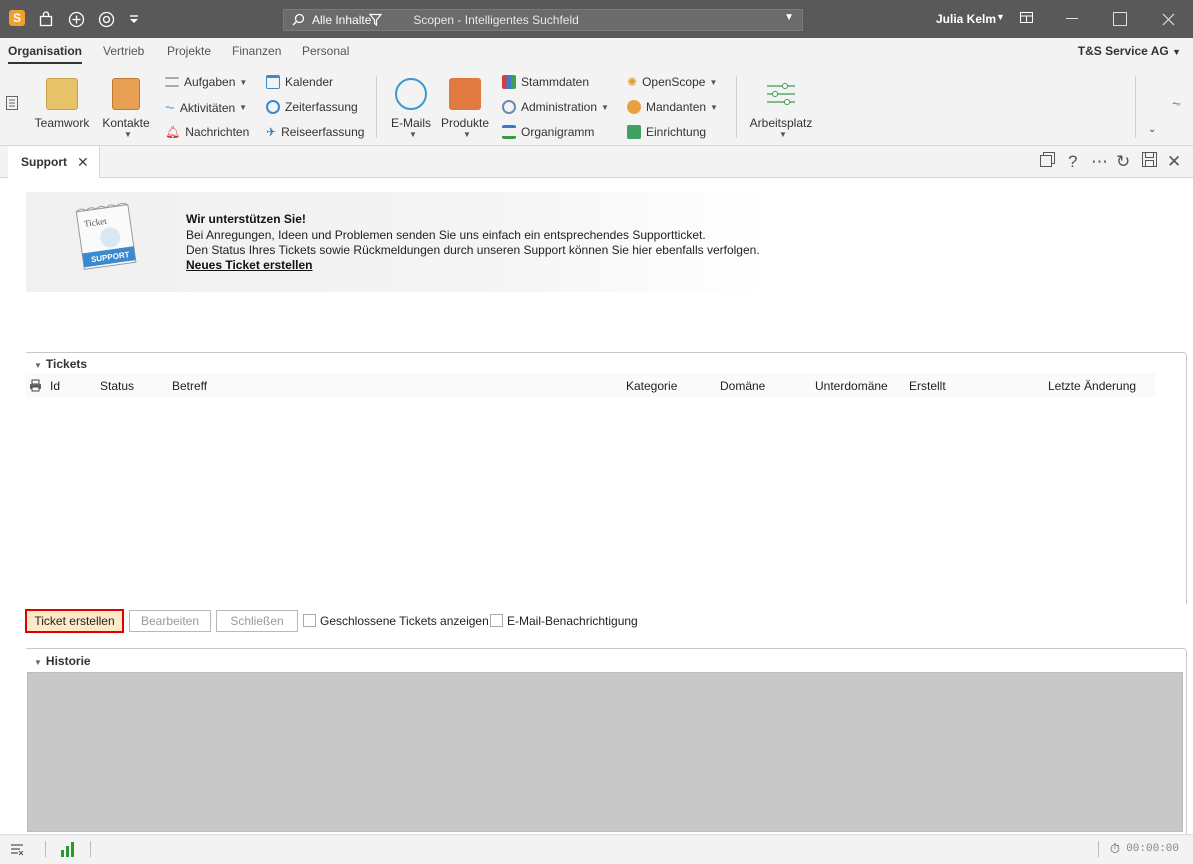 The width and height of the screenshot is (1193, 864). Describe the element at coordinates (1120, 19) in the screenshot. I see `maximize-button` at that location.